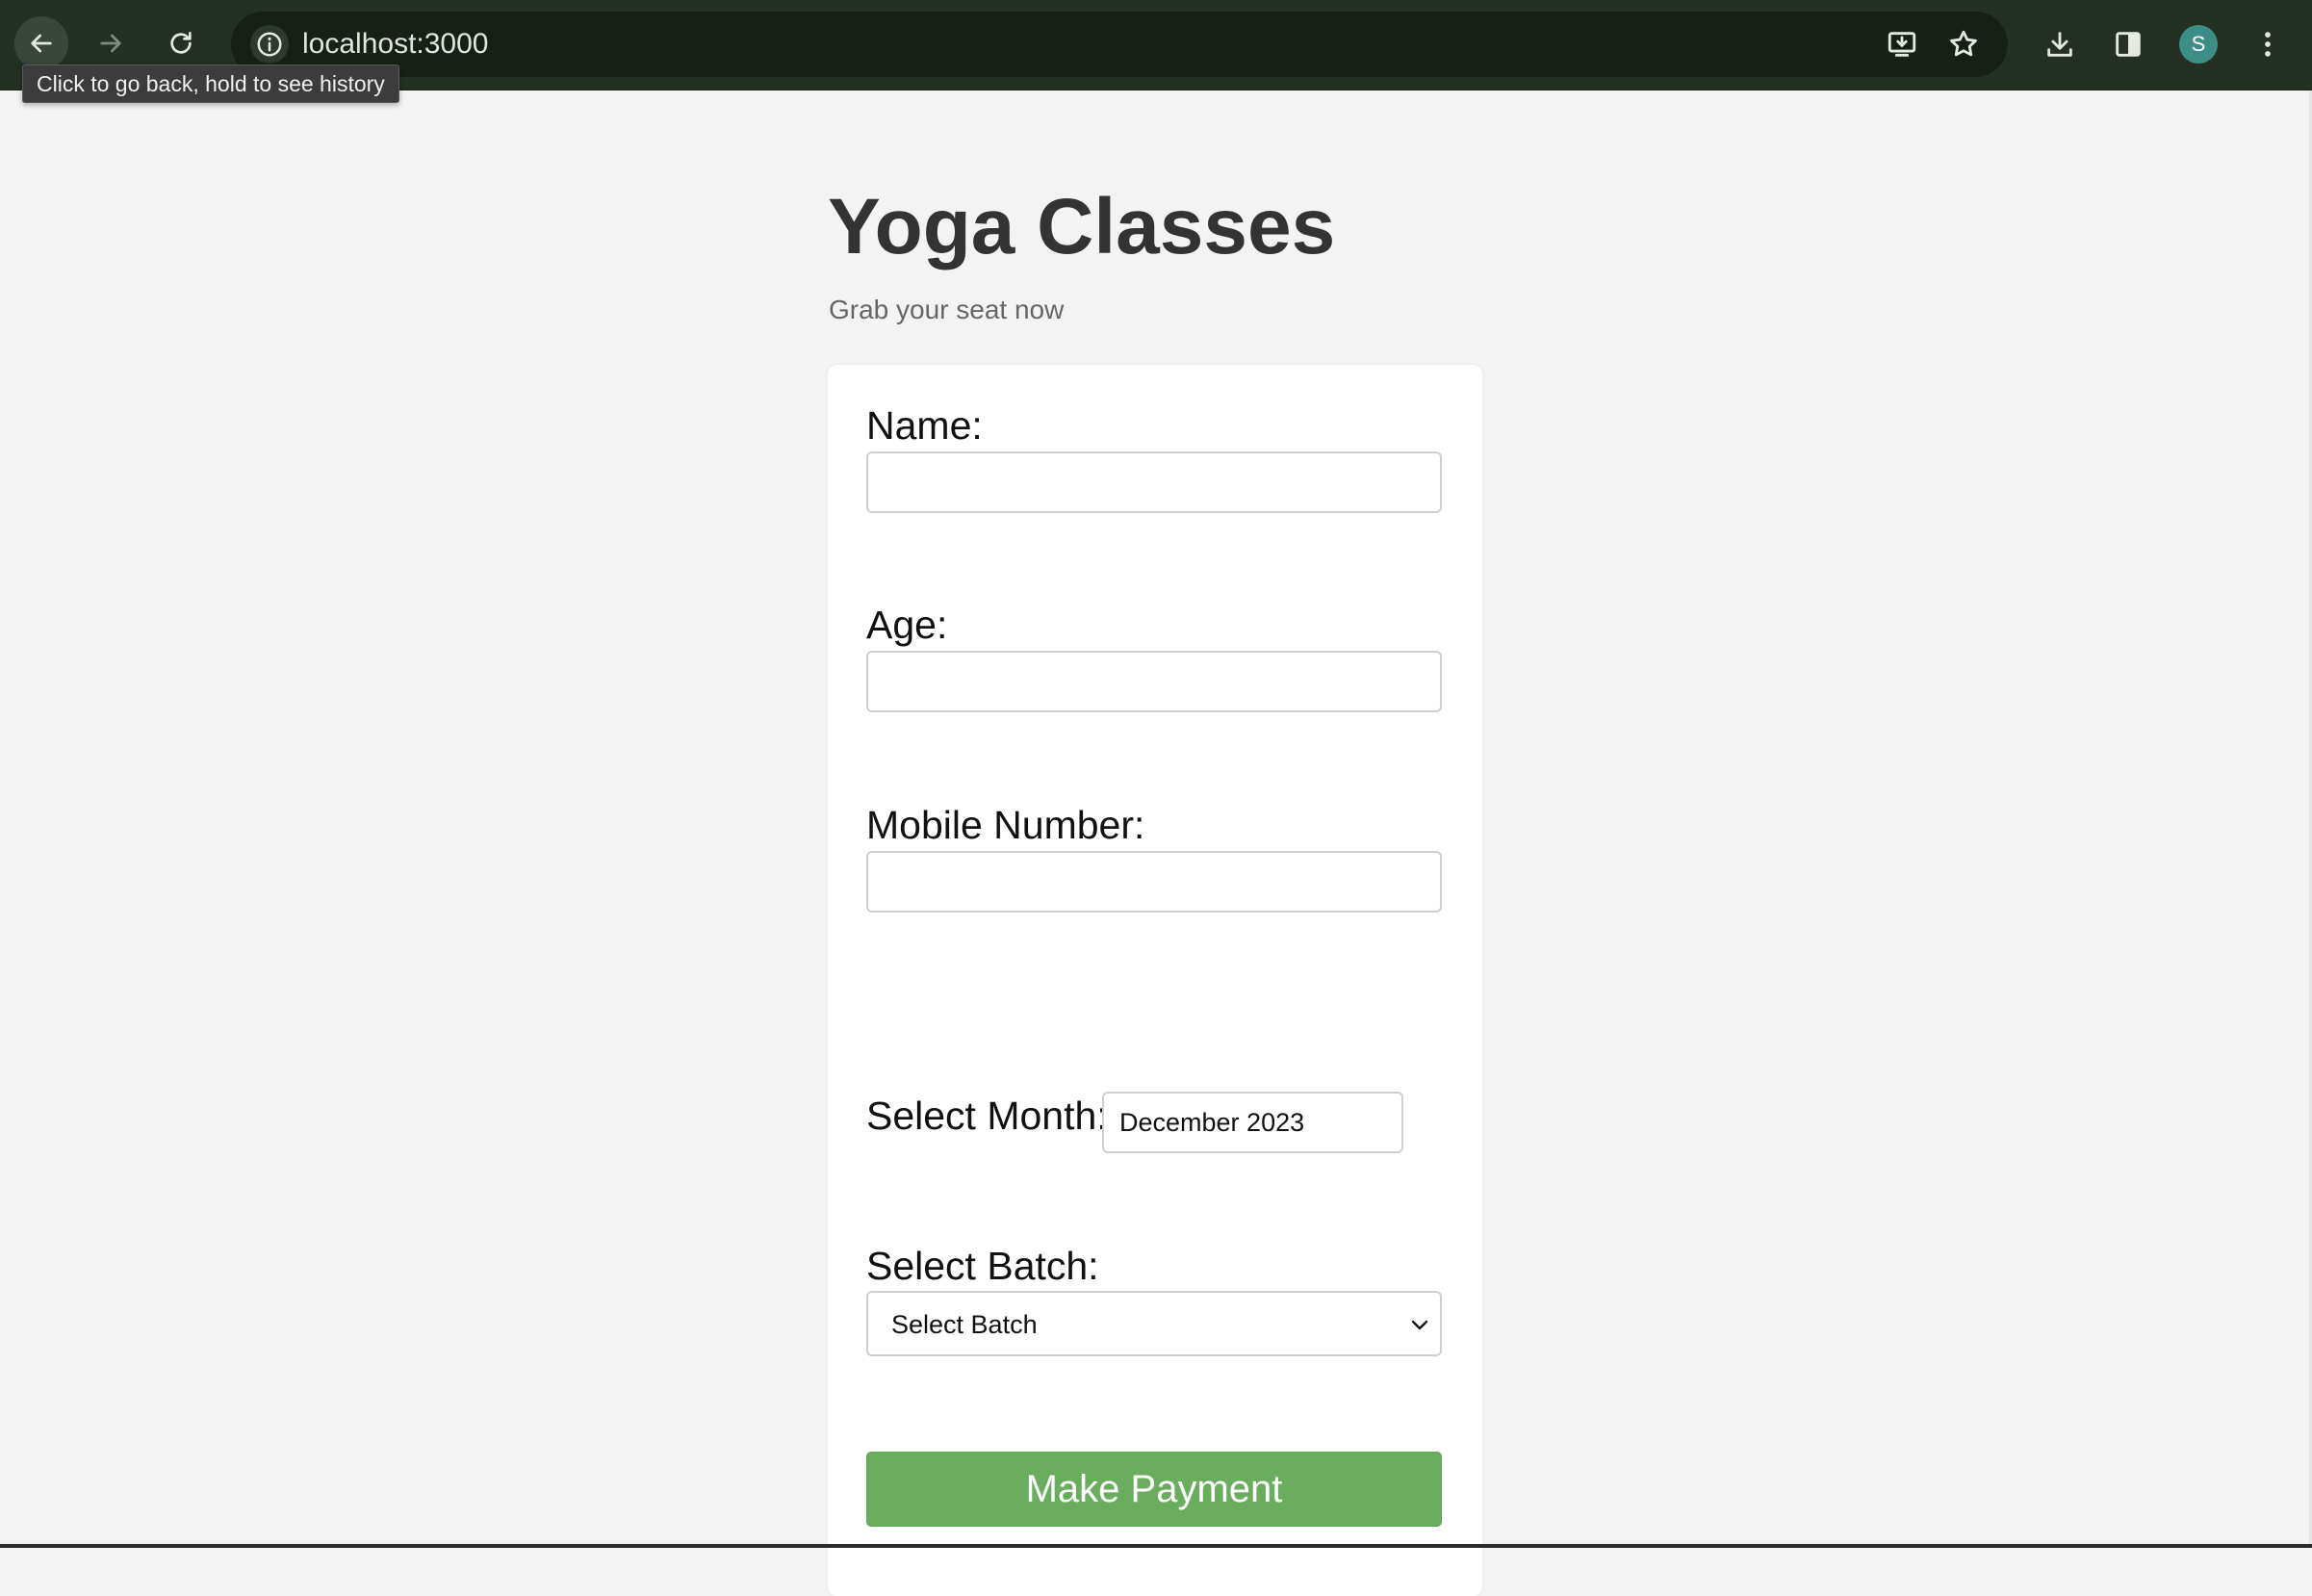  What do you see at coordinates (1081, 227) in the screenshot?
I see `page-title: Yoga Classes` at bounding box center [1081, 227].